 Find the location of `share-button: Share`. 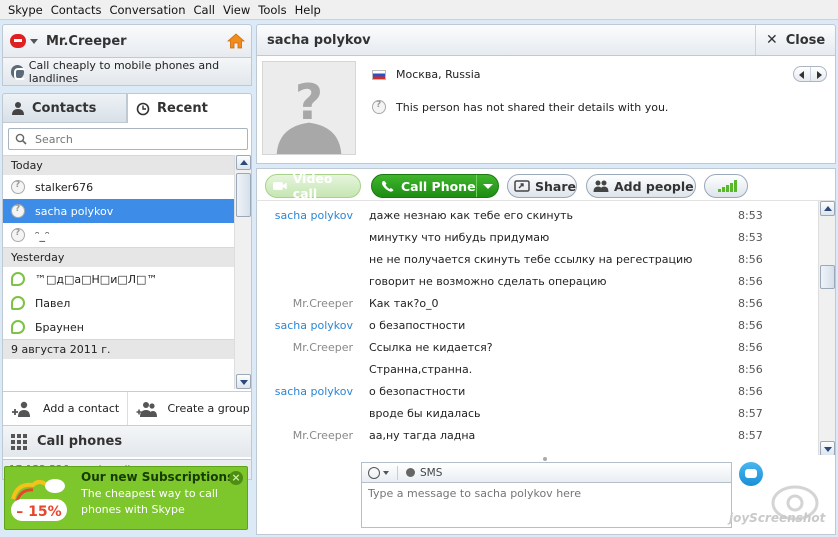

share-button: Share is located at coordinates (542, 186).